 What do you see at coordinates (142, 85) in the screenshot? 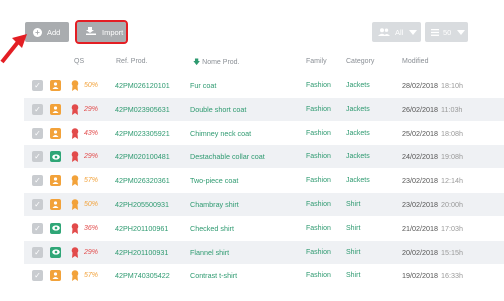
I see `product-ref-link: 42PM026120101` at bounding box center [142, 85].